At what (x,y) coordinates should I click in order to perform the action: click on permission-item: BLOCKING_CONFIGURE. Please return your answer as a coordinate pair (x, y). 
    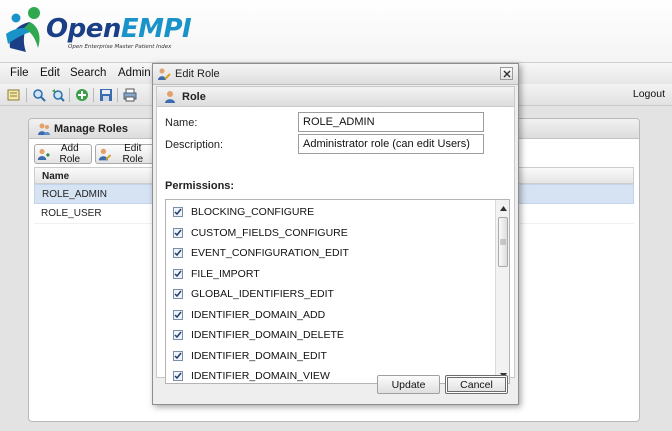
    Looking at the image, I should click on (243, 212).